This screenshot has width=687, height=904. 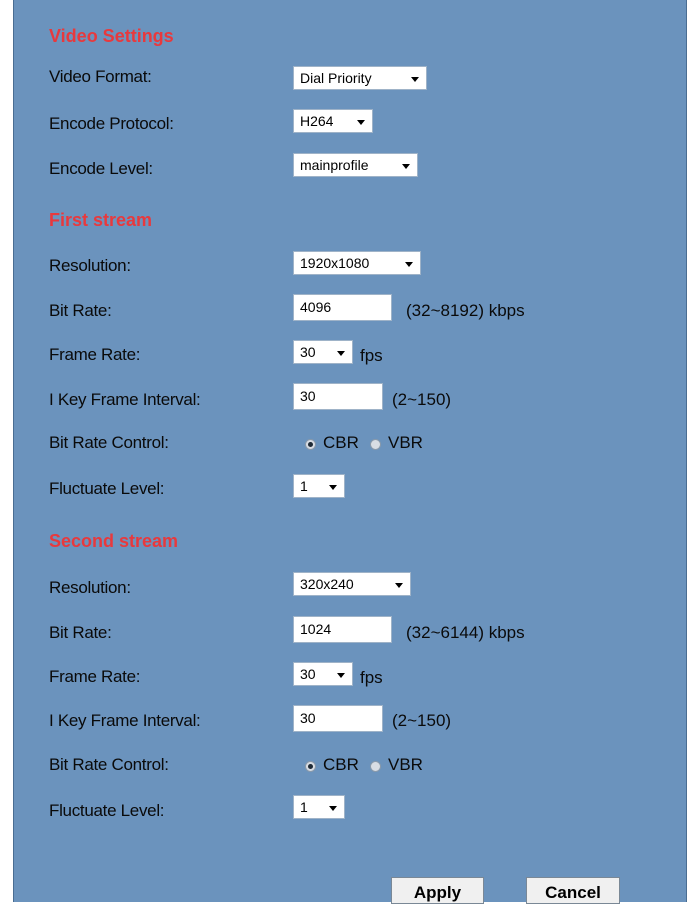 What do you see at coordinates (95, 676) in the screenshot?
I see `second-frame-rate-label: Frame Rate:` at bounding box center [95, 676].